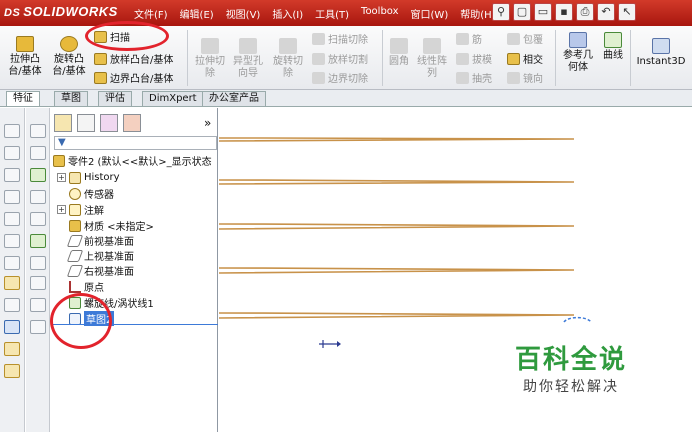 This screenshot has width=692, height=432. Describe the element at coordinates (432, 46) in the screenshot. I see `linear-pattern-icon` at that location.